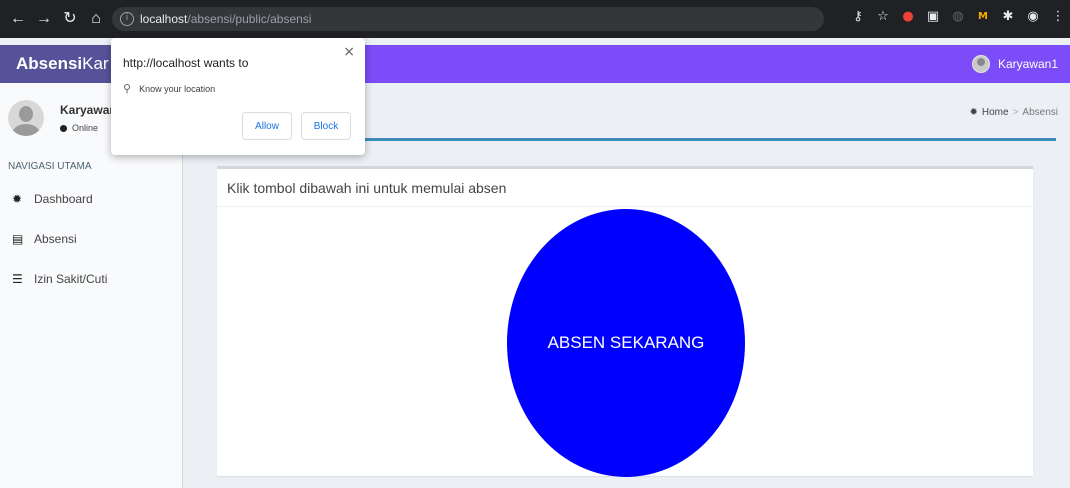 Image resolution: width=1070 pixels, height=488 pixels. Describe the element at coordinates (933, 17) in the screenshot. I see `extension-icon-1: ▣` at that location.